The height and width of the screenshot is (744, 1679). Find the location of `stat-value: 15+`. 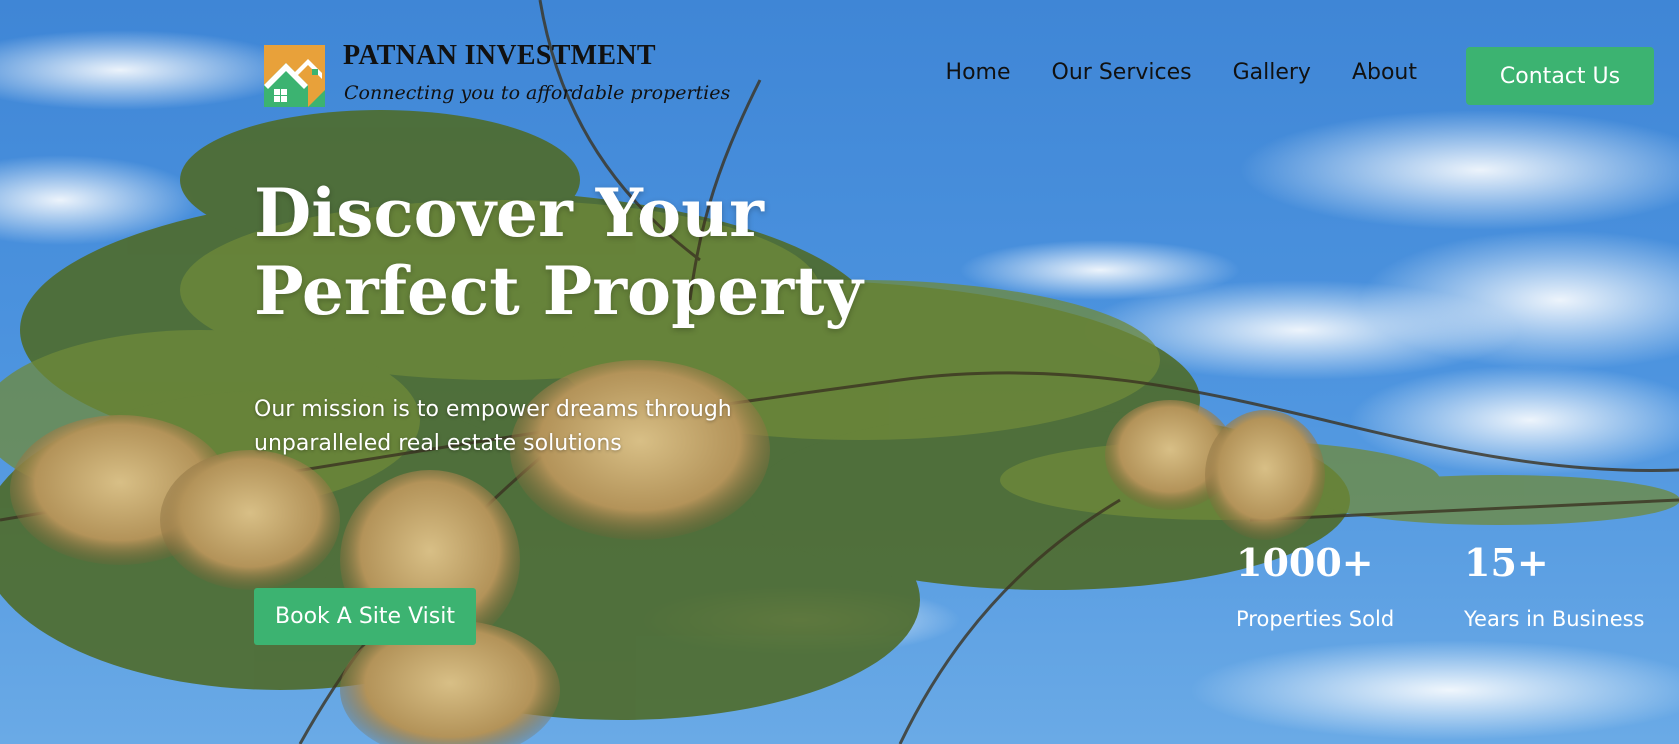

stat-value: 15+ is located at coordinates (1506, 562).